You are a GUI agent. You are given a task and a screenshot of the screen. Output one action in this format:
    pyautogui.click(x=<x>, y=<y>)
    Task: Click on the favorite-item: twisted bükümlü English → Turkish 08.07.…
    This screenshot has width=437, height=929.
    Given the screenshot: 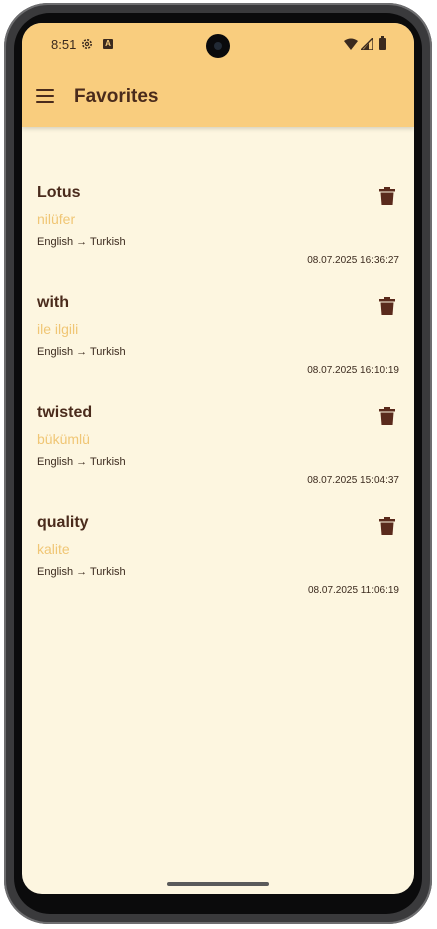 What is the action you would take?
    pyautogui.click(x=218, y=448)
    